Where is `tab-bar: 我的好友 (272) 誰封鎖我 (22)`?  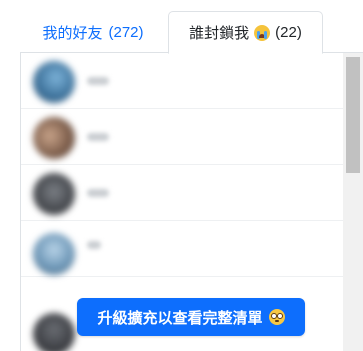 tab-bar: 我的好友 (272) 誰封鎖我 (22) is located at coordinates (191, 32).